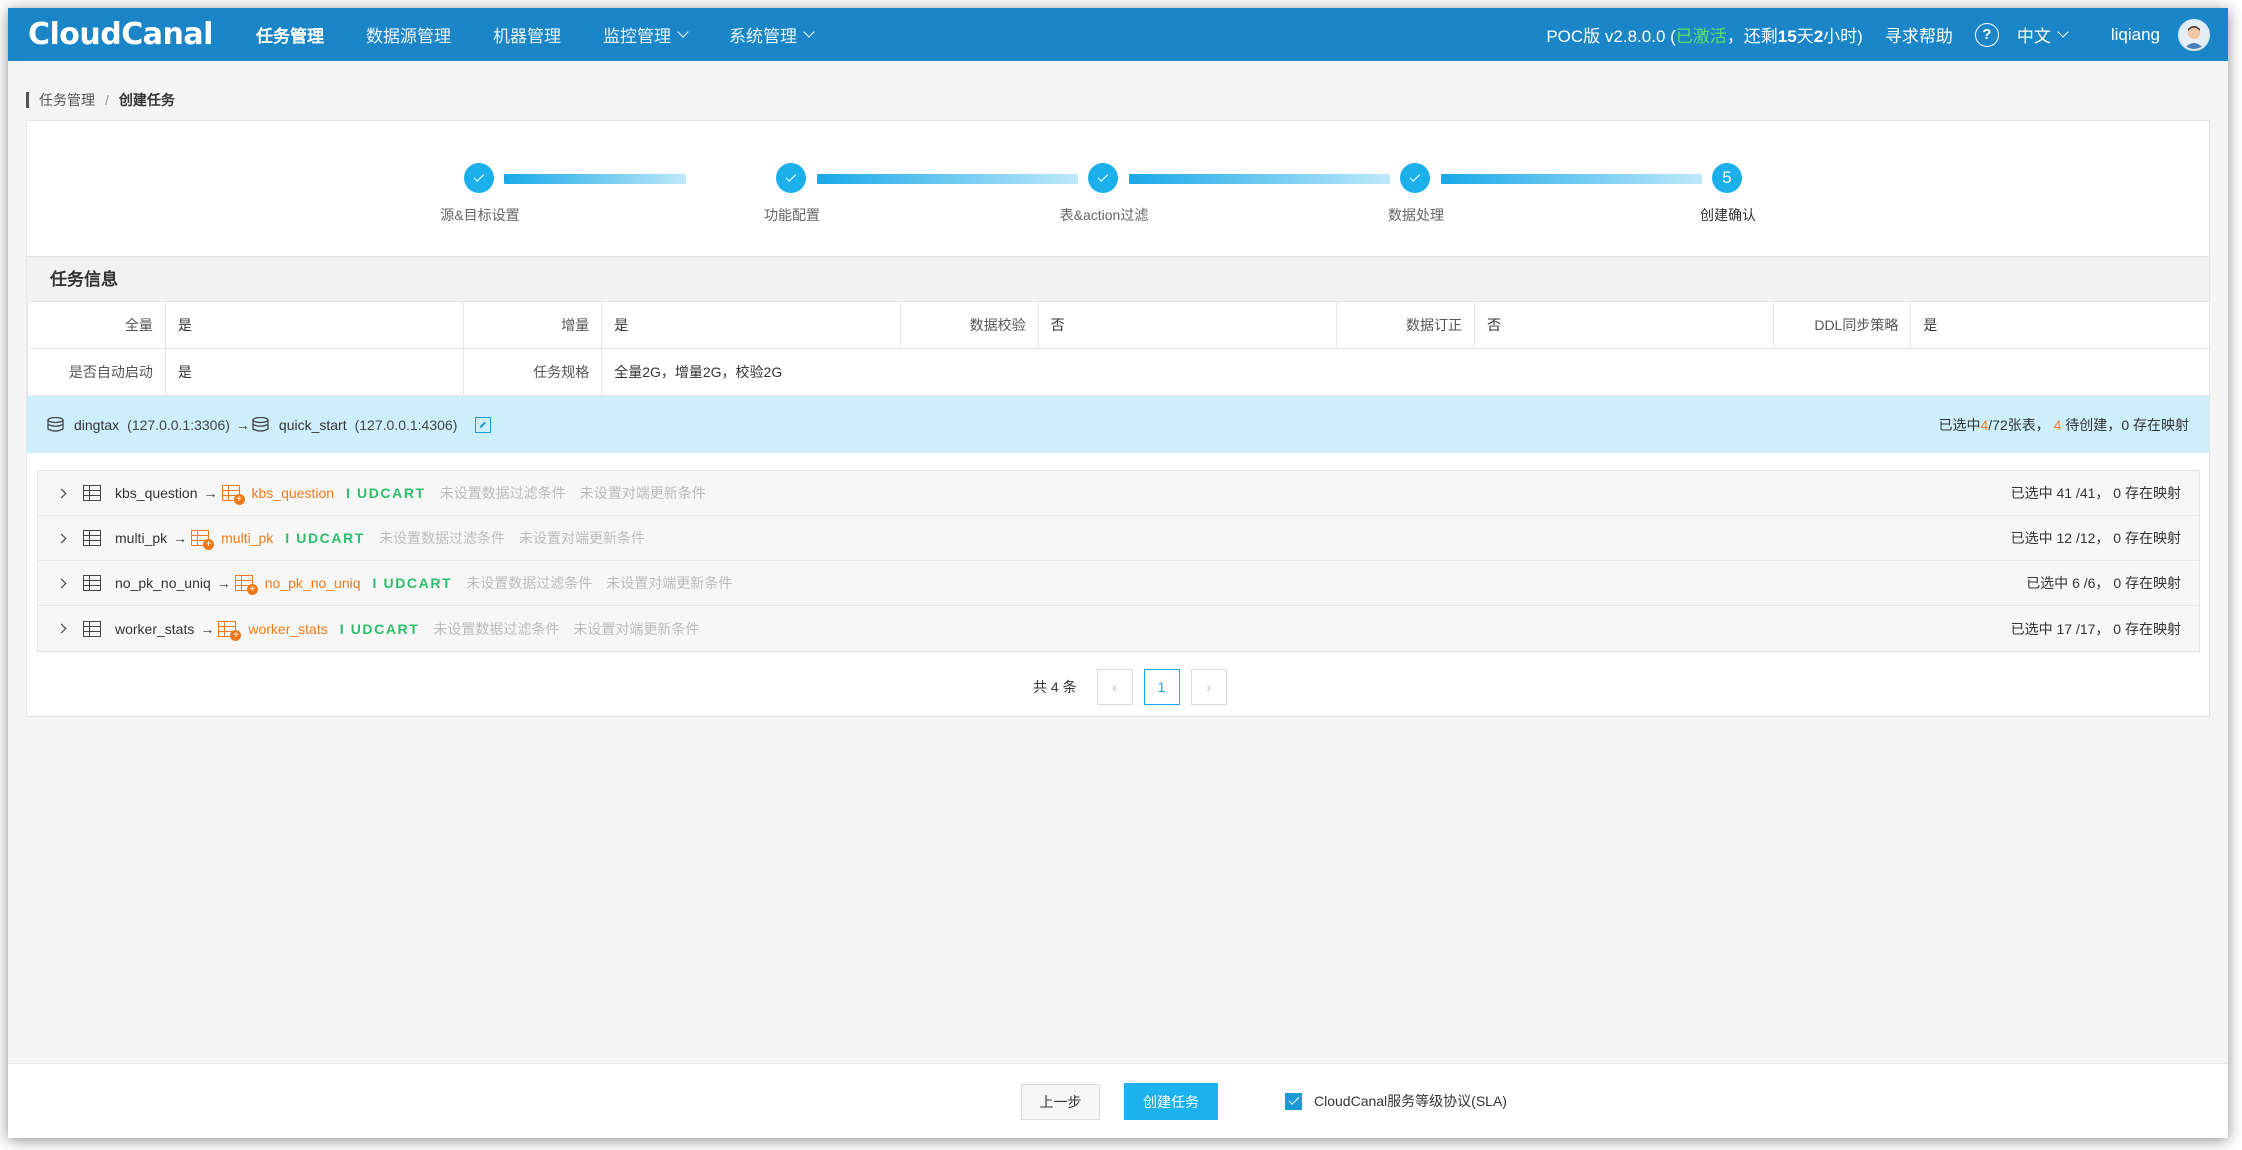  What do you see at coordinates (141, 538) in the screenshot?
I see `source-table-name: multi_pk` at bounding box center [141, 538].